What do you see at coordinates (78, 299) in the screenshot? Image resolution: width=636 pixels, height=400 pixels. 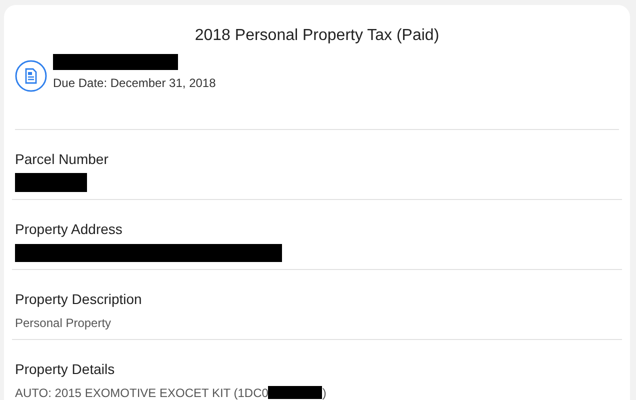 I see `field-label: Property Description` at bounding box center [78, 299].